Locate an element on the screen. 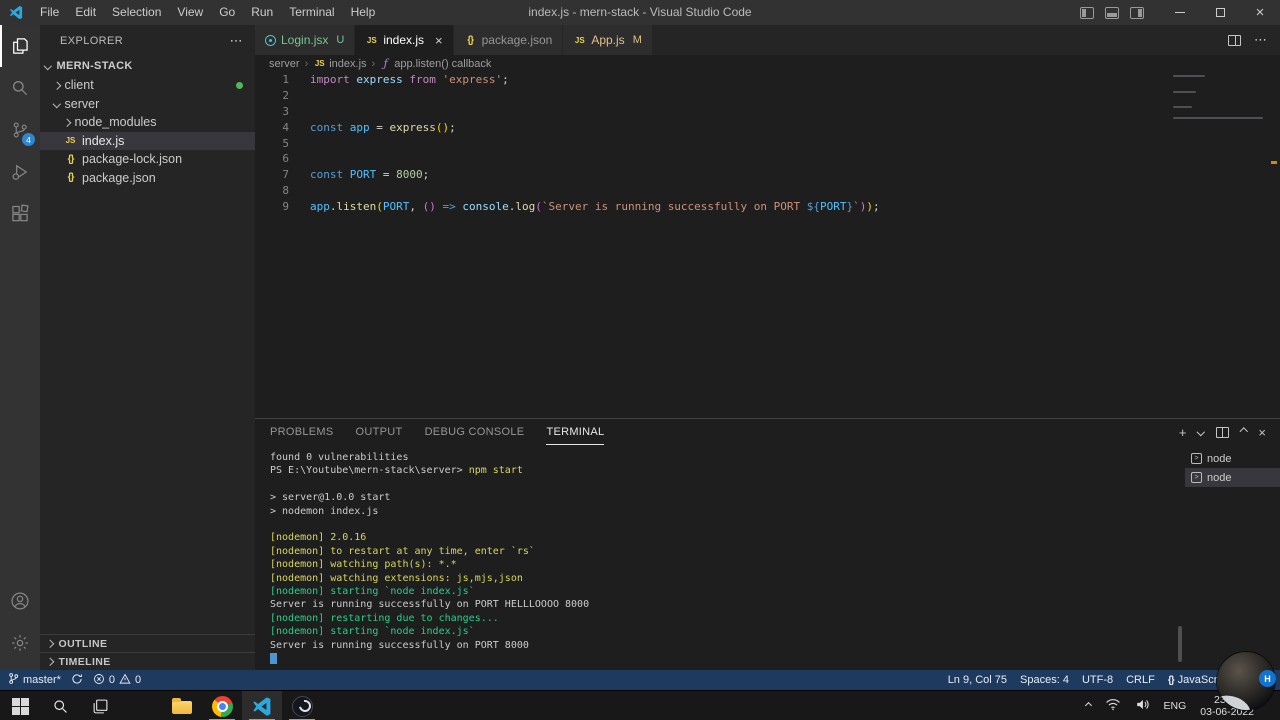  chrome-icon is located at coordinates (222, 705).